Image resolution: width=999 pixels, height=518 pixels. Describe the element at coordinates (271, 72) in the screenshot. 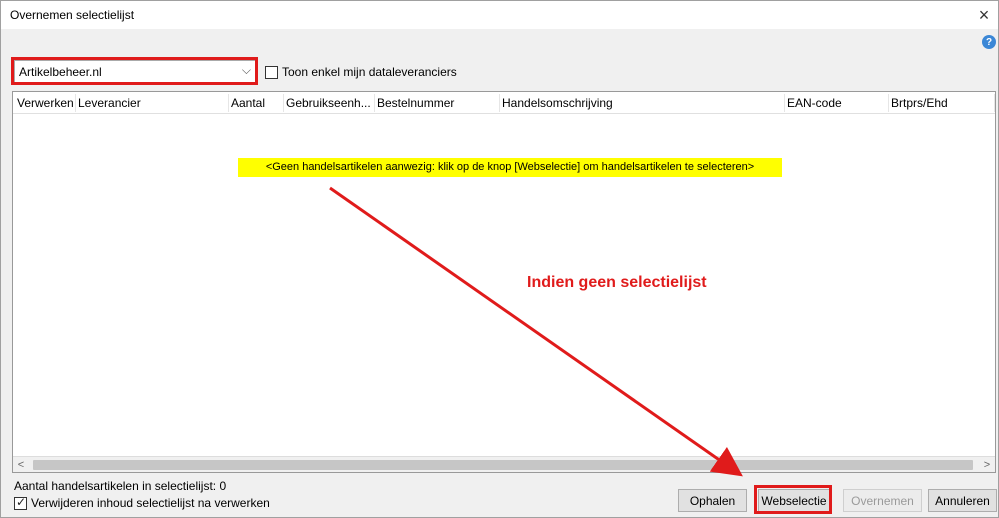

I see `only-my-suppliers-checkbox` at that location.